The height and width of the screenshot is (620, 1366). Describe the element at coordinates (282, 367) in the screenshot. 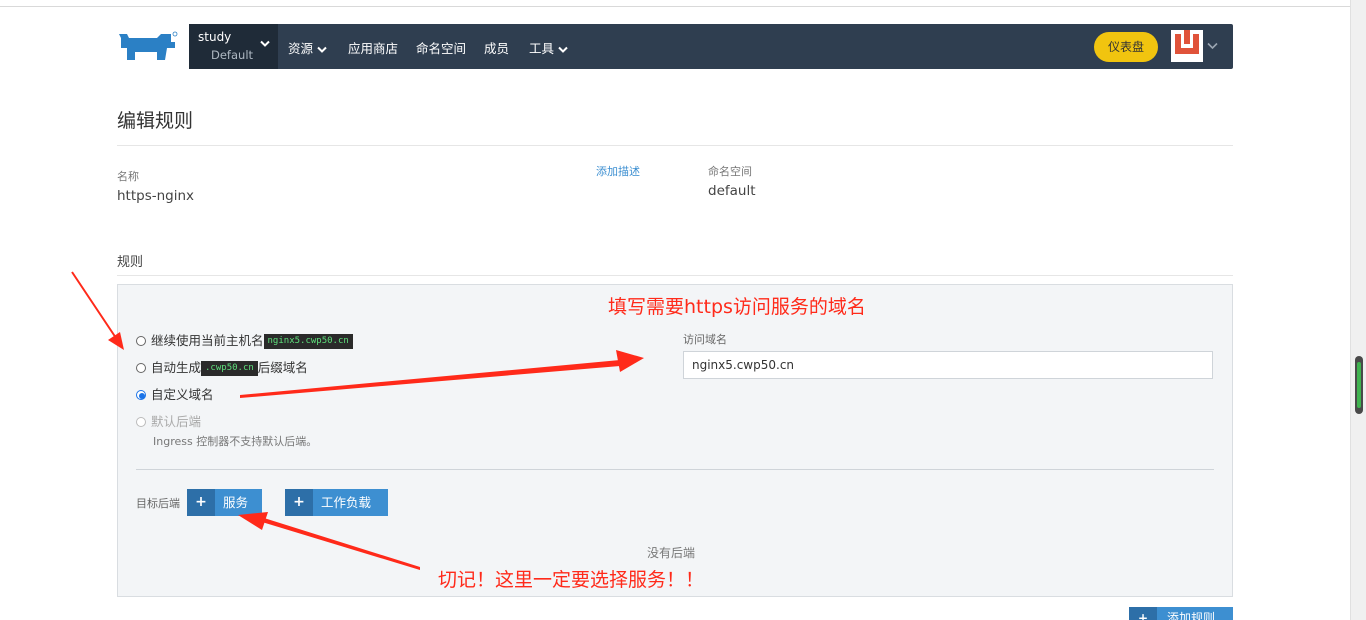

I see `option-suffix-label: 后缀域名` at that location.